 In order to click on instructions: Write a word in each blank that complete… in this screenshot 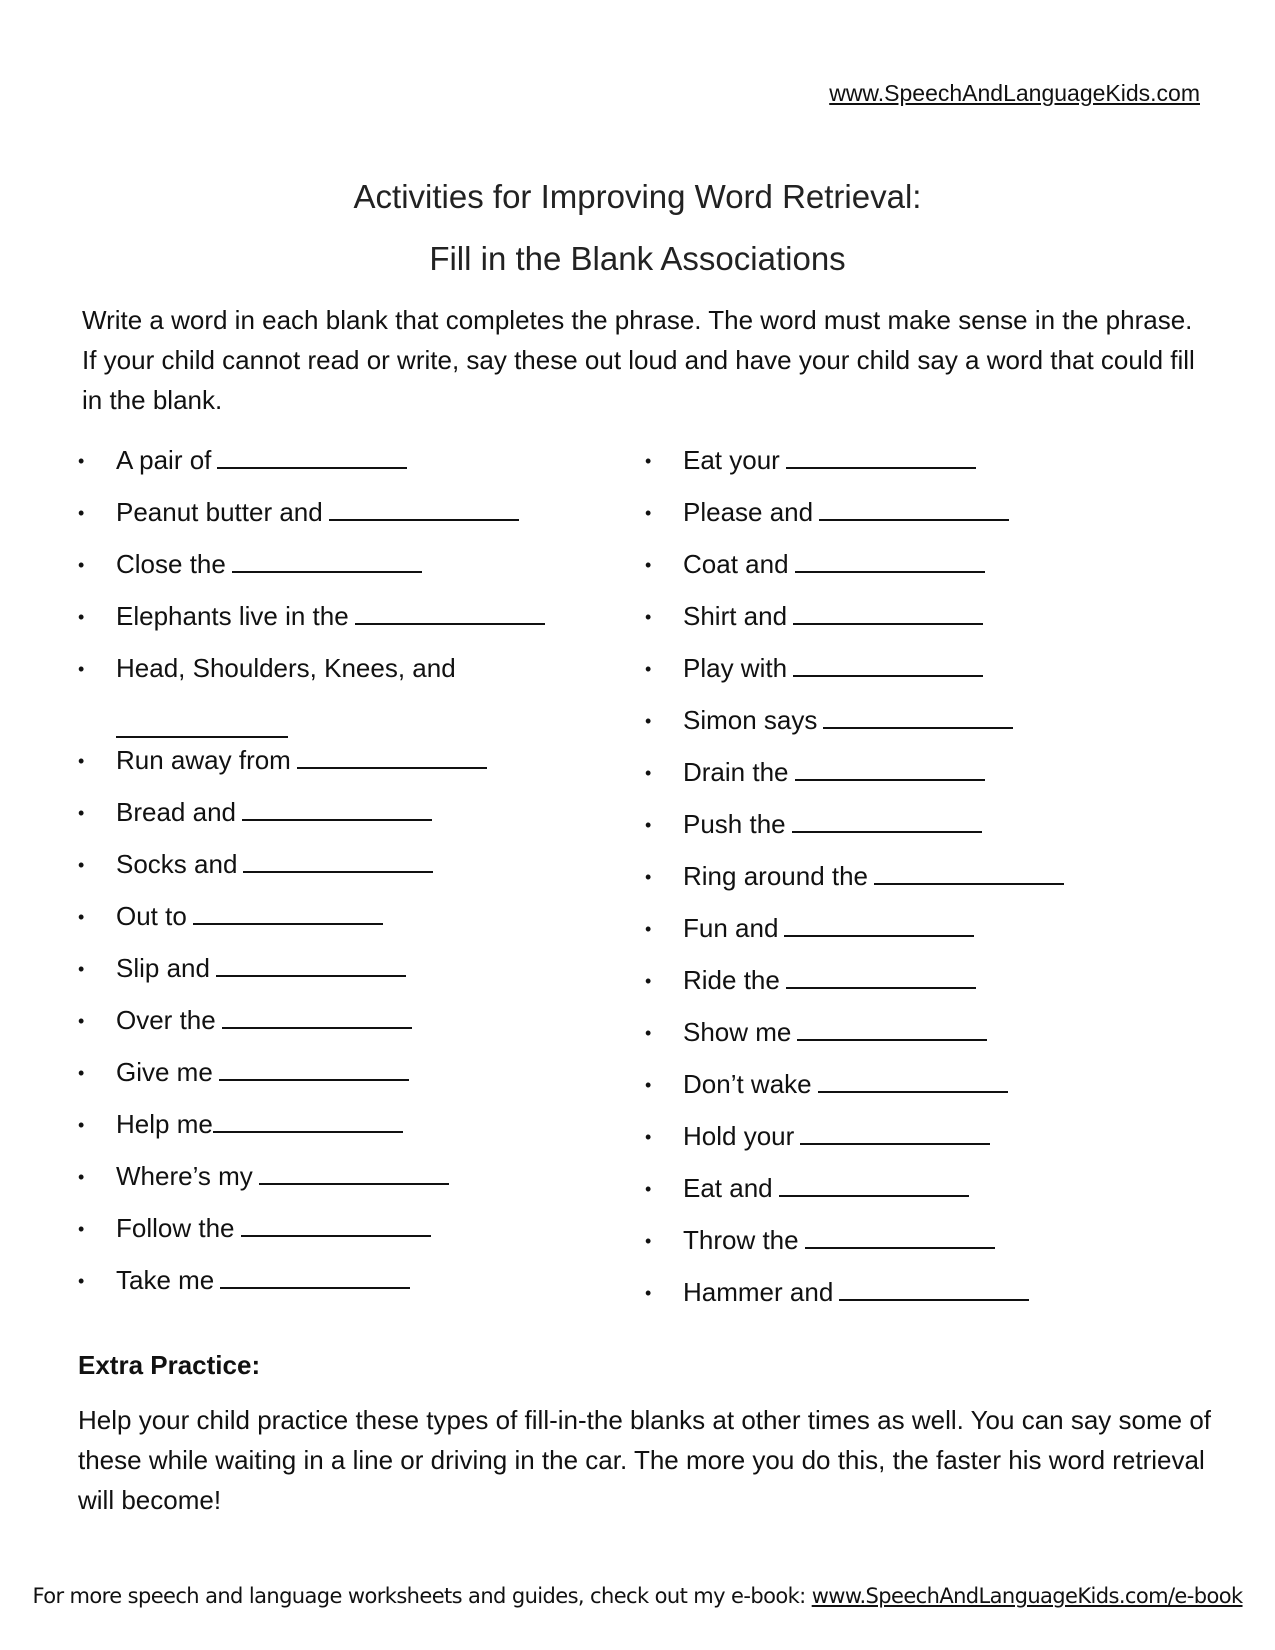, I will do `click(638, 360)`.